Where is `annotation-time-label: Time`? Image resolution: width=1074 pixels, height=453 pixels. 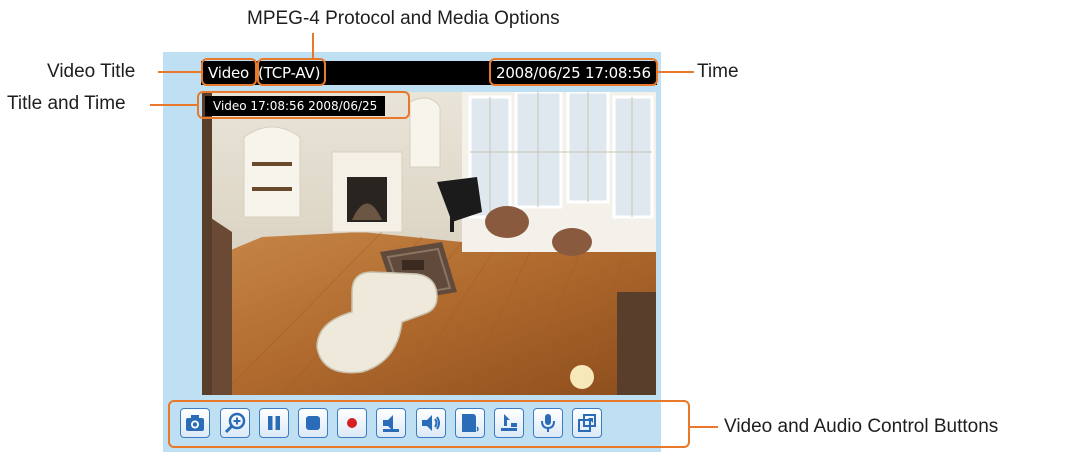
annotation-time-label: Time is located at coordinates (718, 71).